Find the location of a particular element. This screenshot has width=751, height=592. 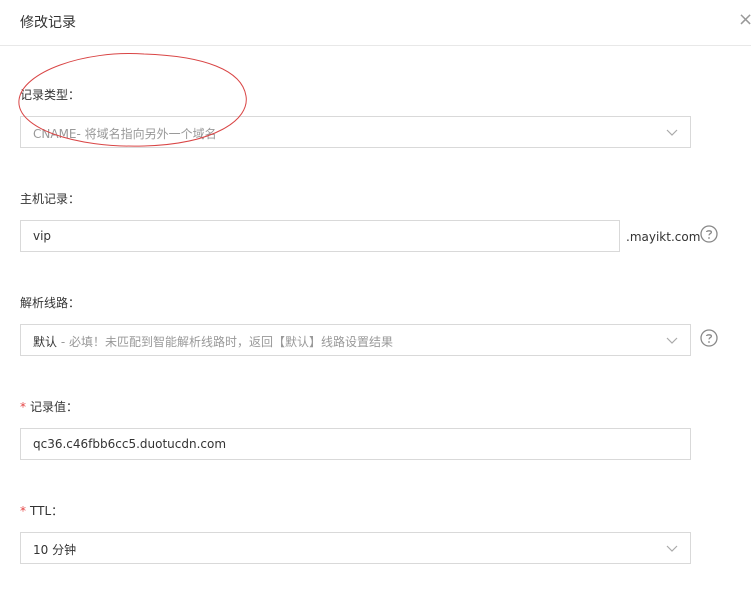

line-select: 默认 - 必填！未匹配到智能解析线路时，返回【默认】线路设置结果 is located at coordinates (355, 340).